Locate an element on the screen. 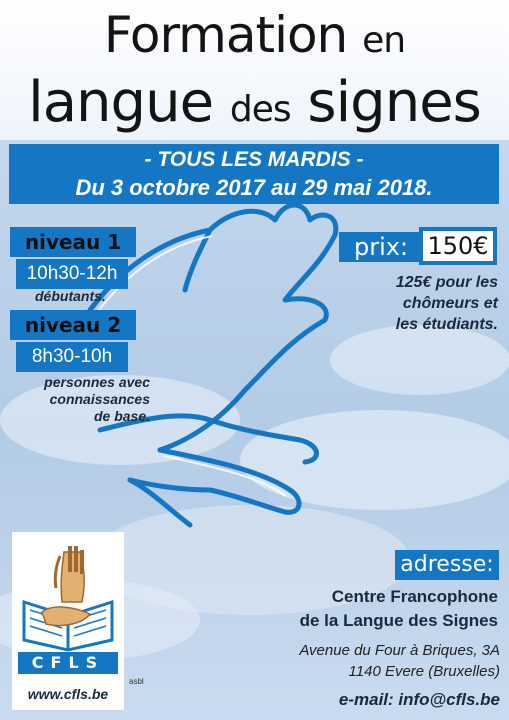  level-2-hours: 8h30-10h is located at coordinates (72, 357).